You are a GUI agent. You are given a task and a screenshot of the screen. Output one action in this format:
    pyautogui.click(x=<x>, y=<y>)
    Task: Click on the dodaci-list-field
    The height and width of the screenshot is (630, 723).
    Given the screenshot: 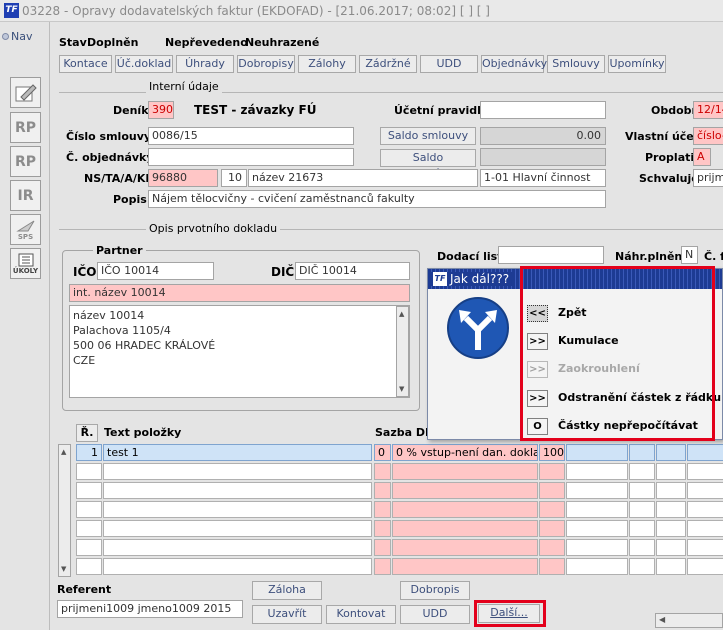 What is the action you would take?
    pyautogui.click(x=551, y=255)
    